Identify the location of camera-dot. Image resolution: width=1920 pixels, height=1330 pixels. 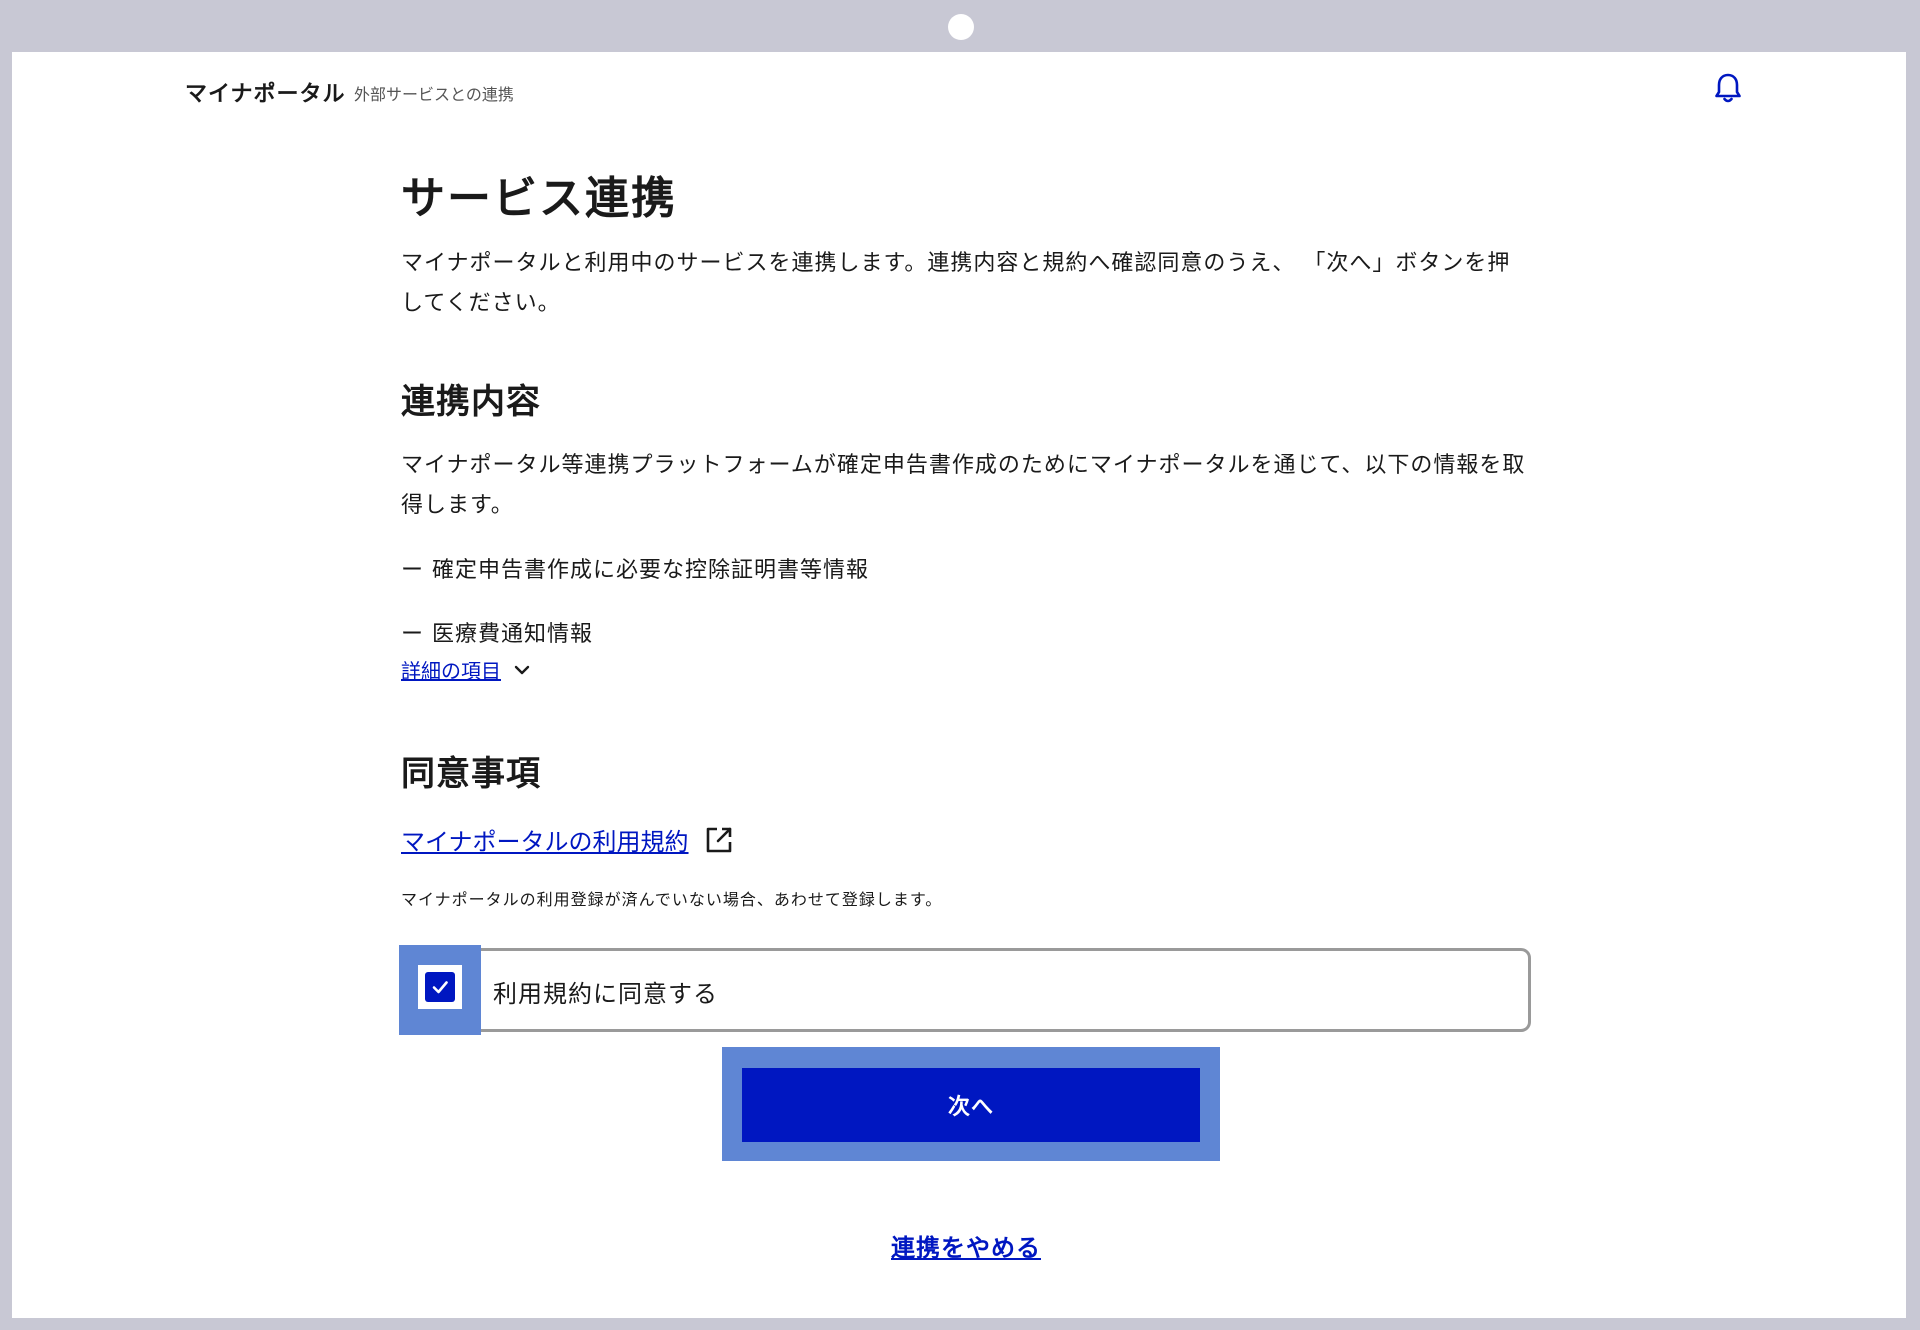
(961, 27).